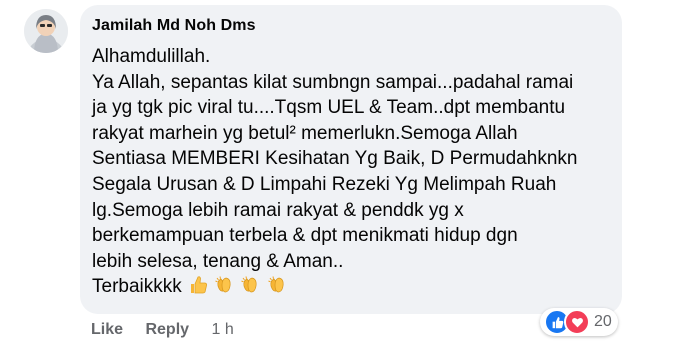 The image size is (678, 341). Describe the element at coordinates (151, 56) in the screenshot. I see `comment-line: Alhamdulillah.` at that location.